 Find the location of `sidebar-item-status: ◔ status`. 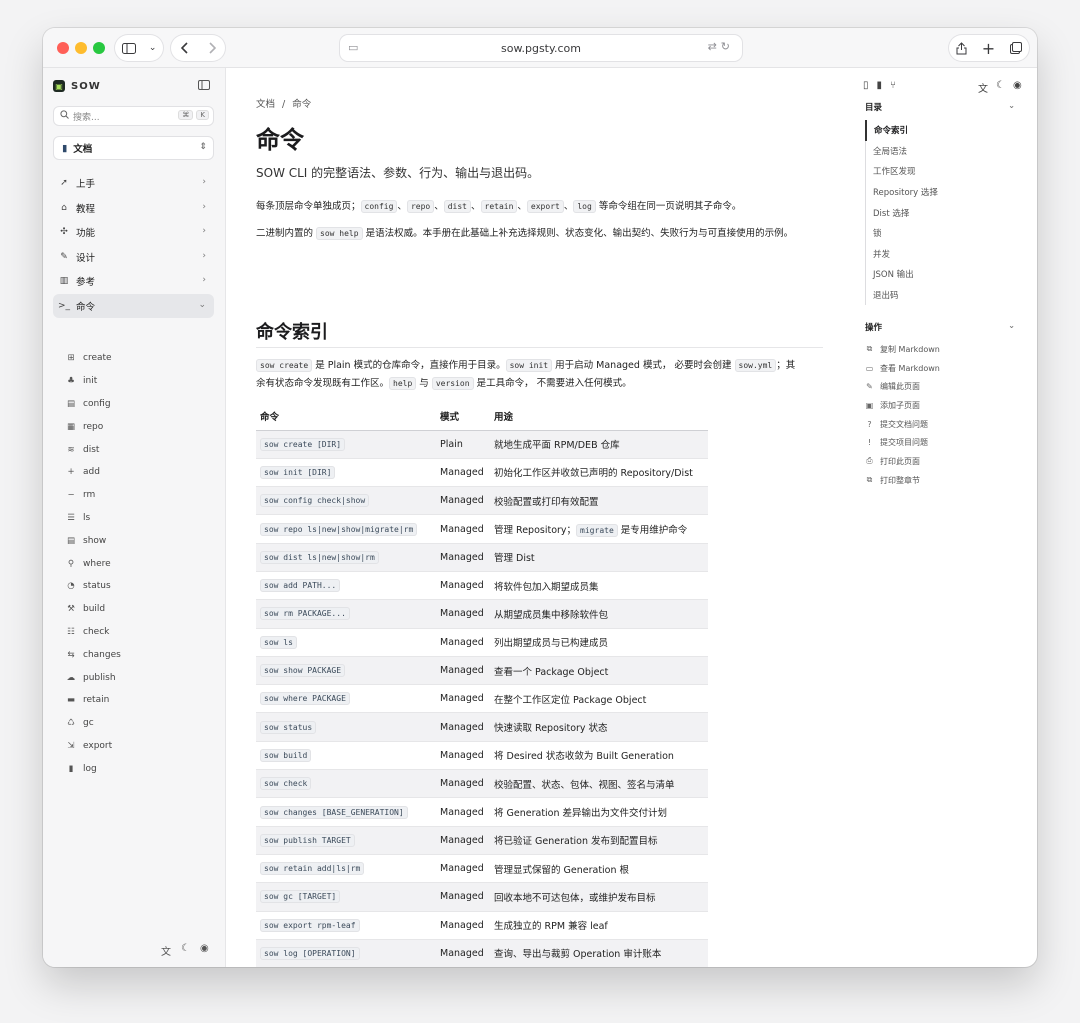

sidebar-item-status: ◔ status is located at coordinates (140, 586).